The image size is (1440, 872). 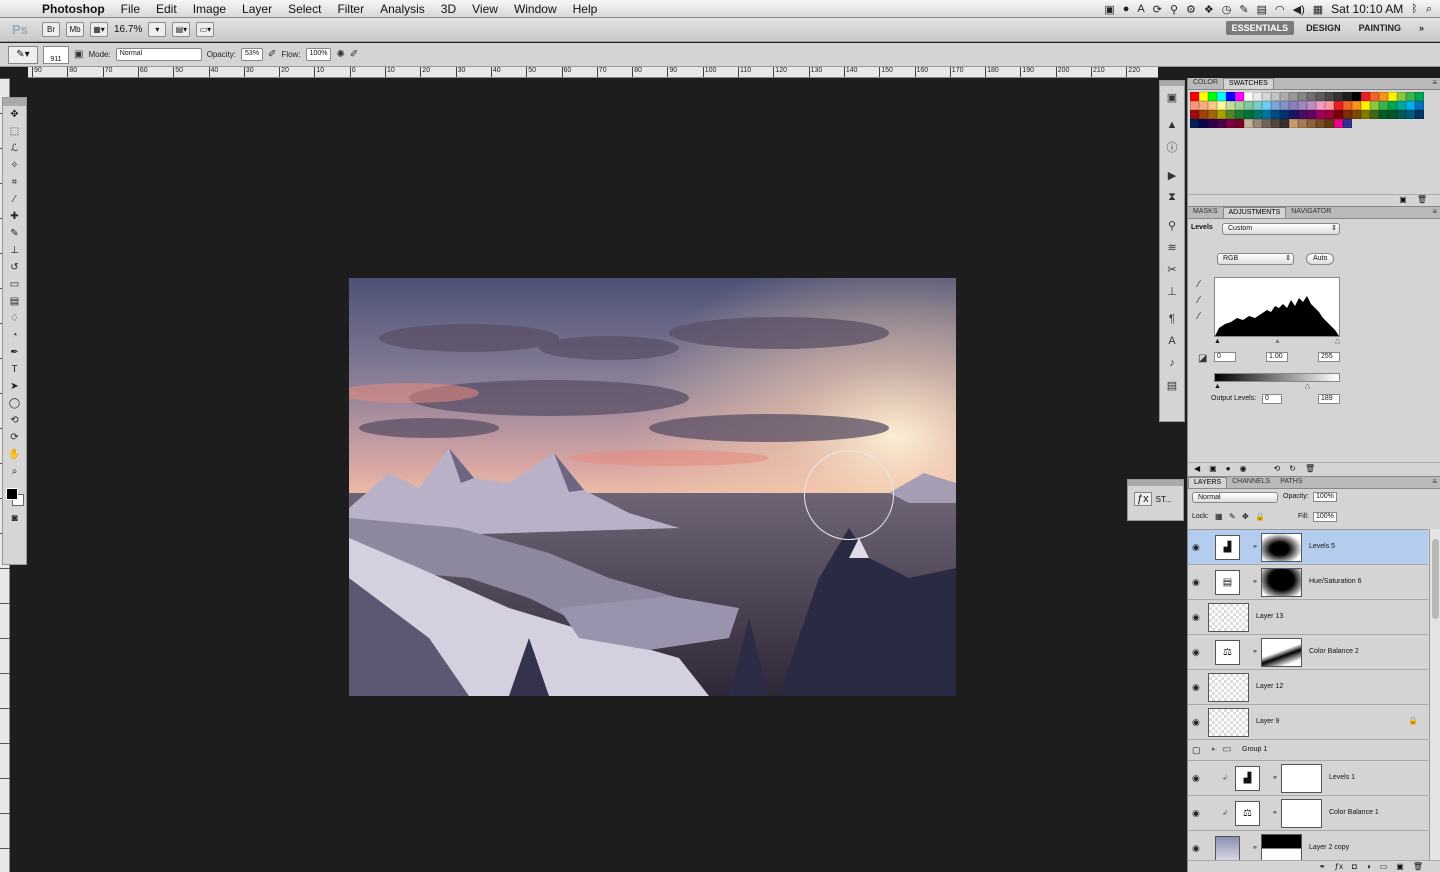 I want to click on tool-preset-picker: ✎▾, so click(x=23, y=54).